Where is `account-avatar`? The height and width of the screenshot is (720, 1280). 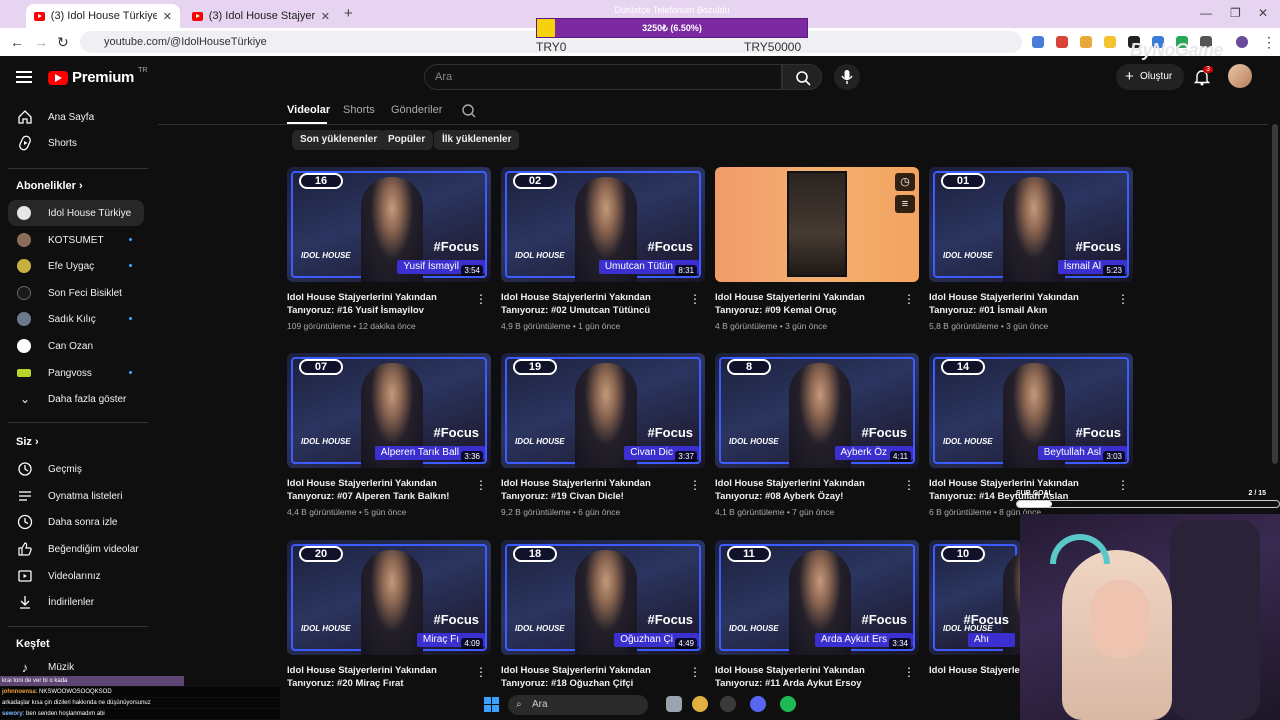
account-avatar is located at coordinates (1240, 76).